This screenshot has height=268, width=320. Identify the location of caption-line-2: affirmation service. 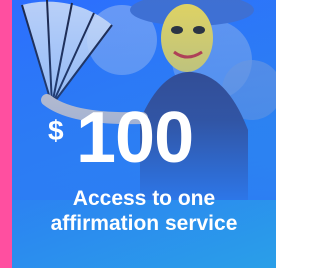
(144, 223).